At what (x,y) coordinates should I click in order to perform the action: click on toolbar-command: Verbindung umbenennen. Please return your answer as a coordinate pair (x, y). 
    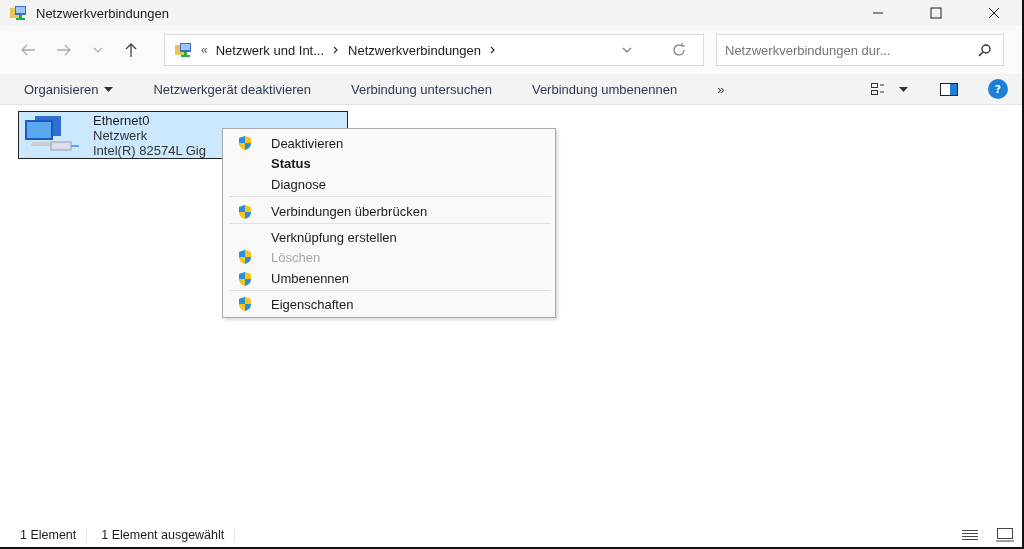
    Looking at the image, I should click on (604, 89).